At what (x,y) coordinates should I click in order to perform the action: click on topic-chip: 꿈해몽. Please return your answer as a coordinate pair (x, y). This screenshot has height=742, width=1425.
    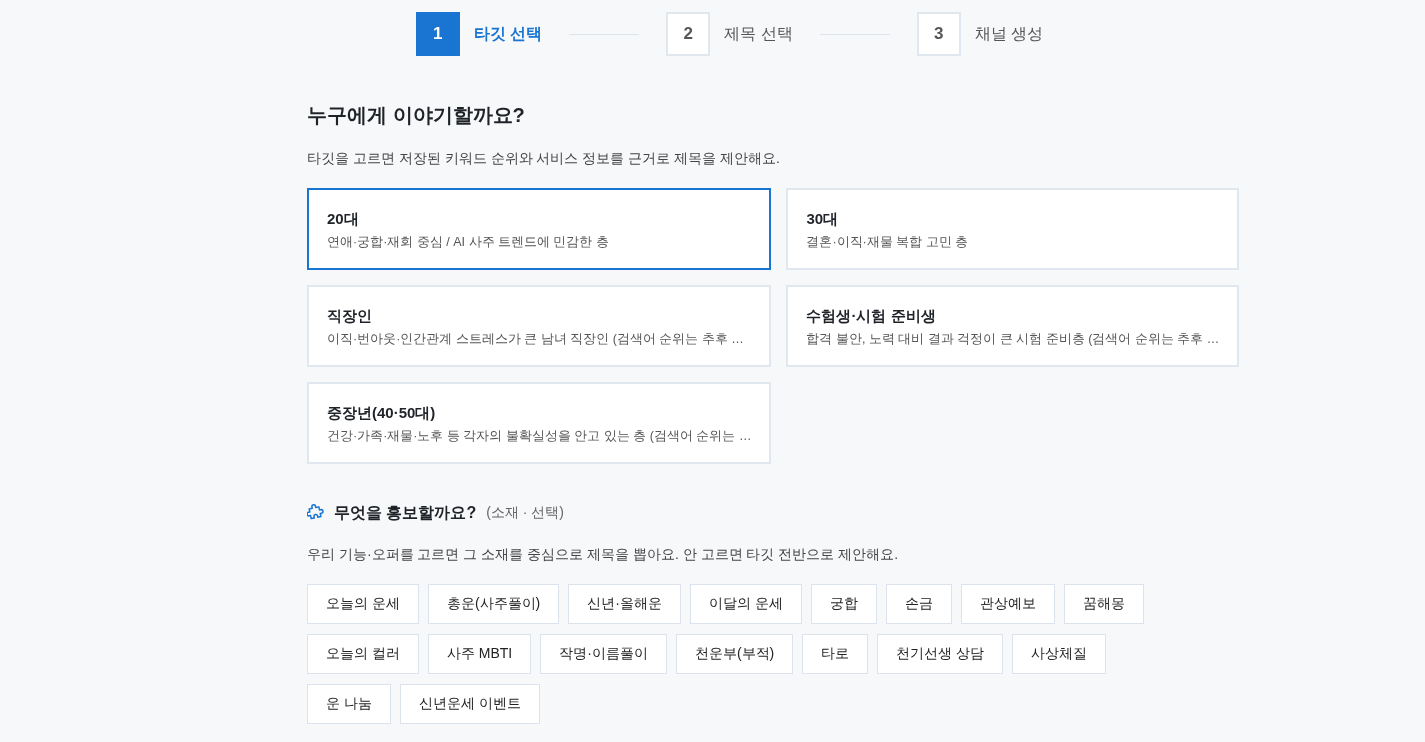
    Looking at the image, I should click on (1103, 604).